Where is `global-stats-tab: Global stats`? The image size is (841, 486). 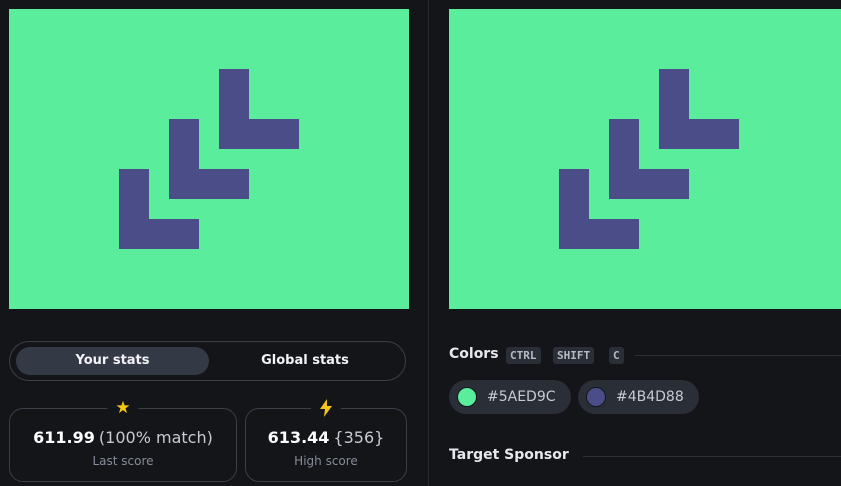 global-stats-tab: Global stats is located at coordinates (305, 361).